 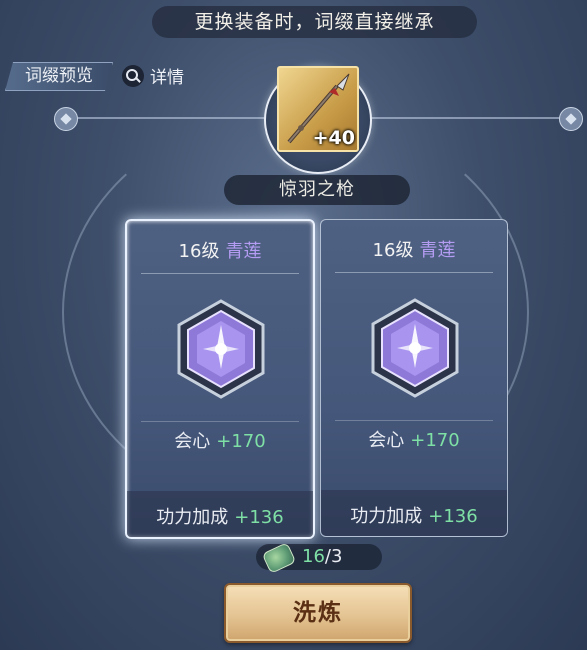 I want to click on material-current: 16, so click(x=313, y=556).